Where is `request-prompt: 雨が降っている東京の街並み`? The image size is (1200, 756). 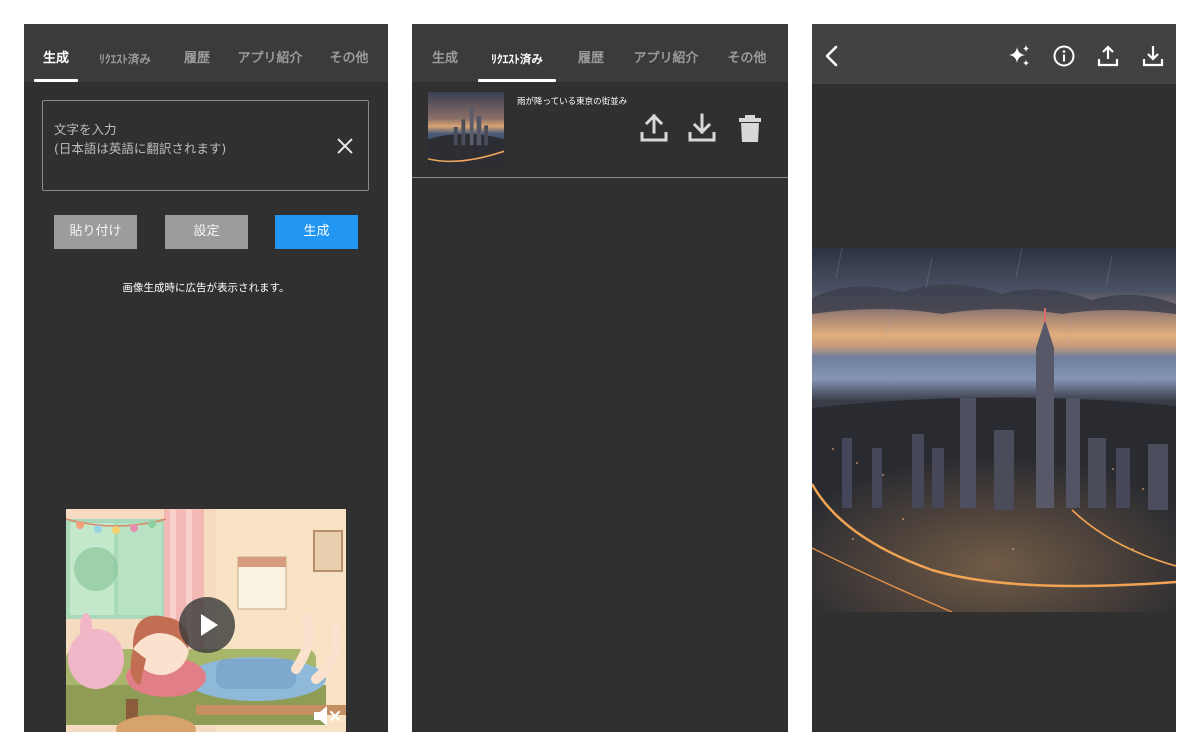
request-prompt: 雨が降っている東京の街並み is located at coordinates (572, 102).